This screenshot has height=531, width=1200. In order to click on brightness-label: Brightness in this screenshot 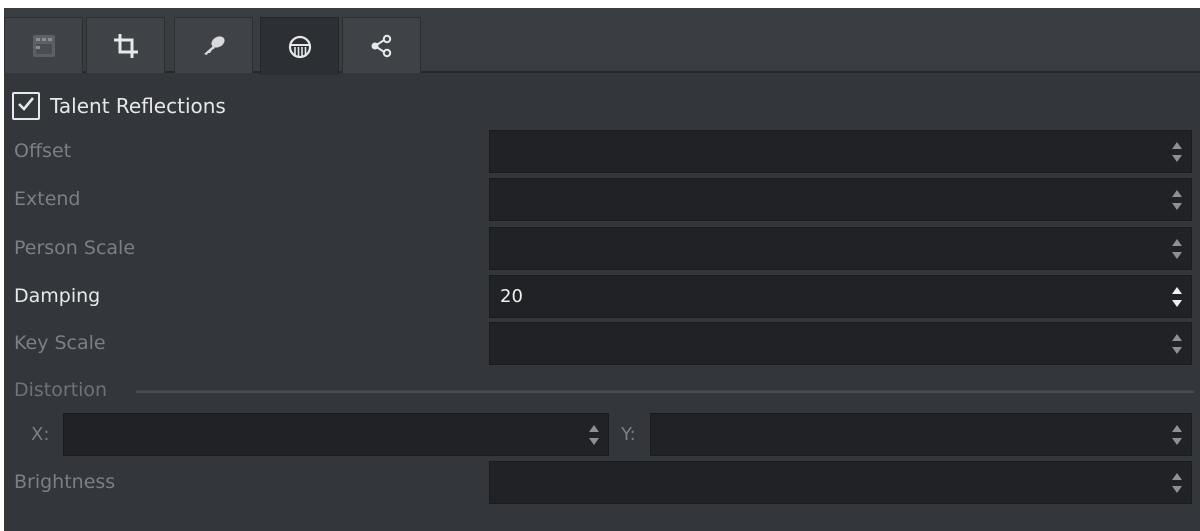, I will do `click(65, 482)`.